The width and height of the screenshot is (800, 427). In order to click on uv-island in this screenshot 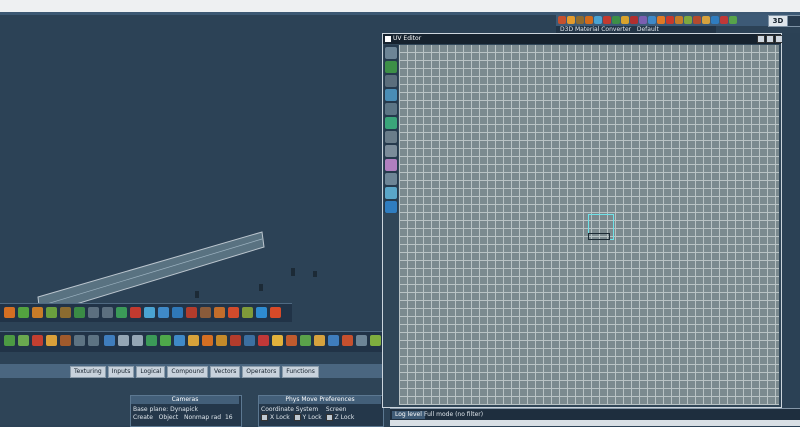, I will do `click(599, 236)`.